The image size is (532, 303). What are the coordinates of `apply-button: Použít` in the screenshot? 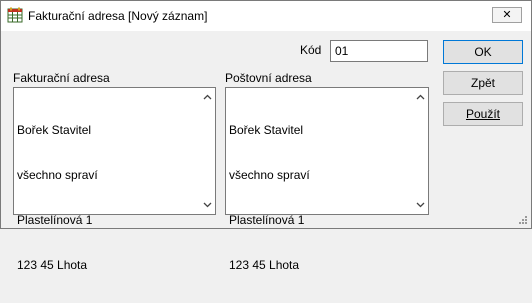 It's located at (483, 114).